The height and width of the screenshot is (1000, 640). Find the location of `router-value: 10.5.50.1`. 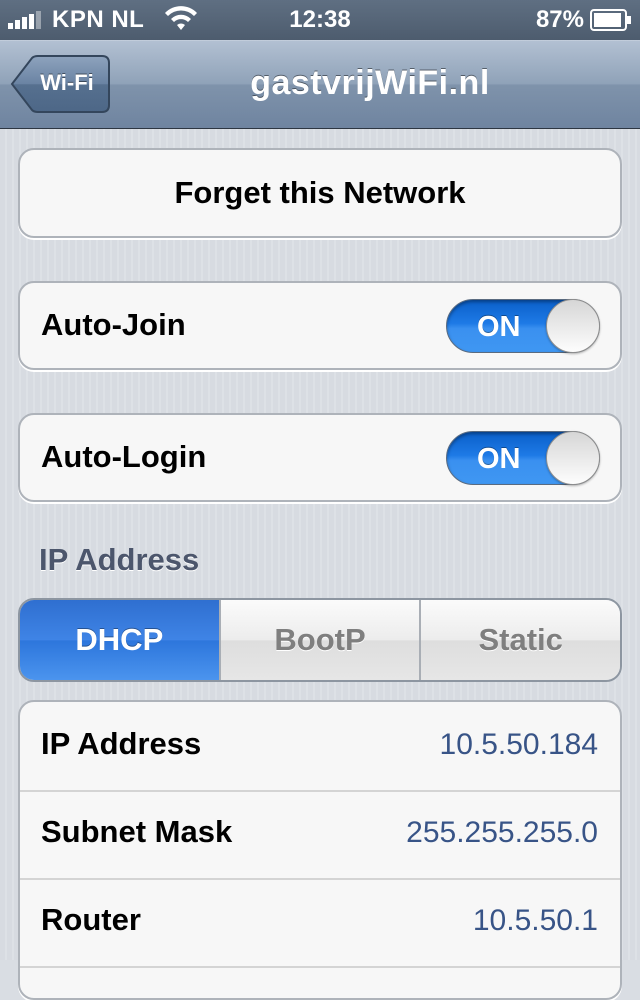

router-value: 10.5.50.1 is located at coordinates (535, 920).